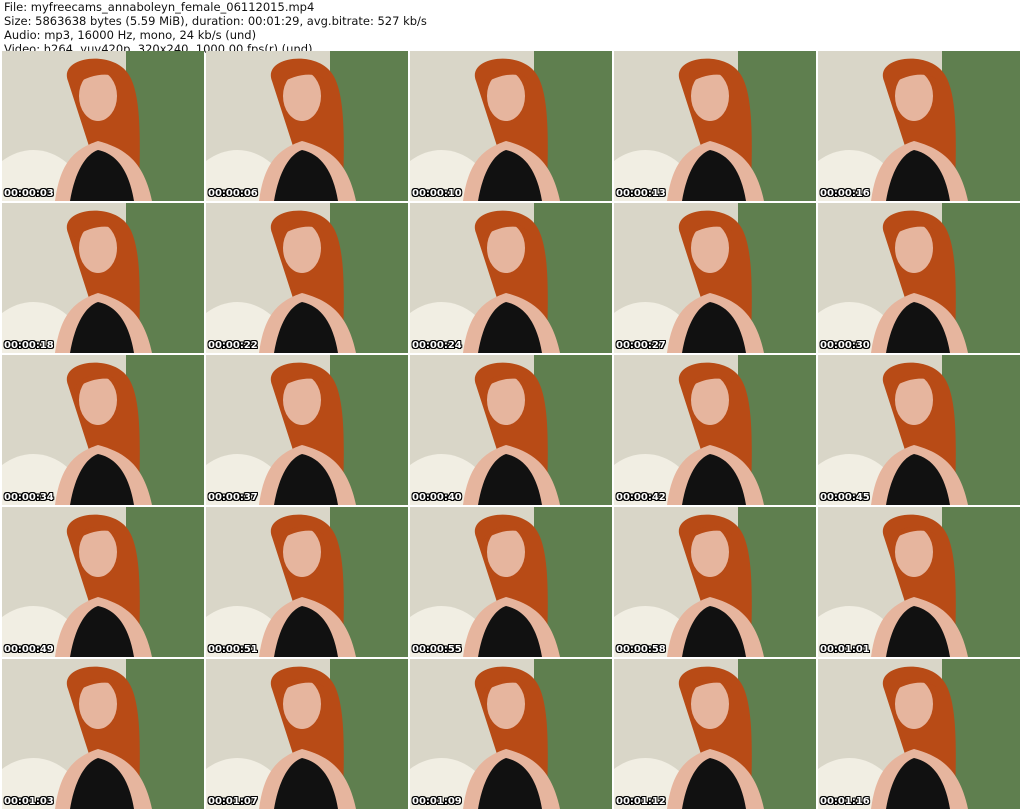 The width and height of the screenshot is (1024, 811). I want to click on thumbnail-frame: 00:00:27, so click(715, 278).